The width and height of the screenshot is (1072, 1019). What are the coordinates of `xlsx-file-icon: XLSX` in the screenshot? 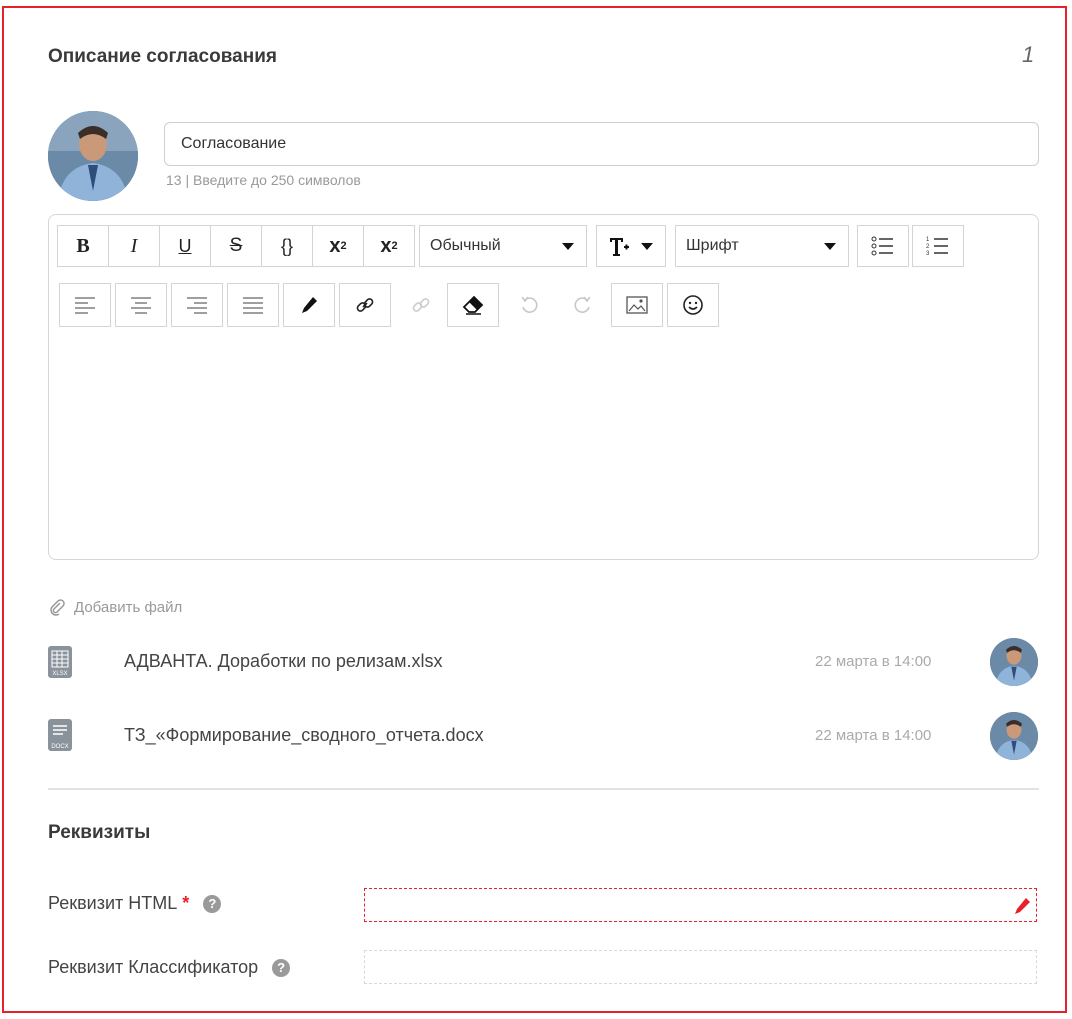 It's located at (60, 662).